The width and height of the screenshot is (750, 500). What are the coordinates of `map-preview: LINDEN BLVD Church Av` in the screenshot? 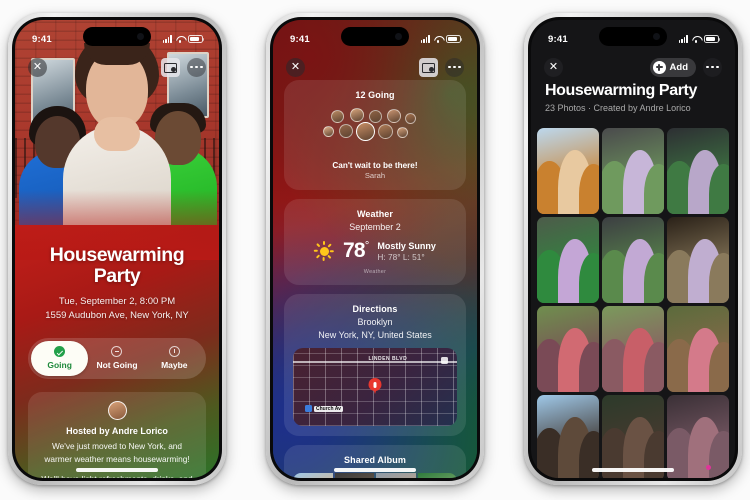 It's located at (375, 387).